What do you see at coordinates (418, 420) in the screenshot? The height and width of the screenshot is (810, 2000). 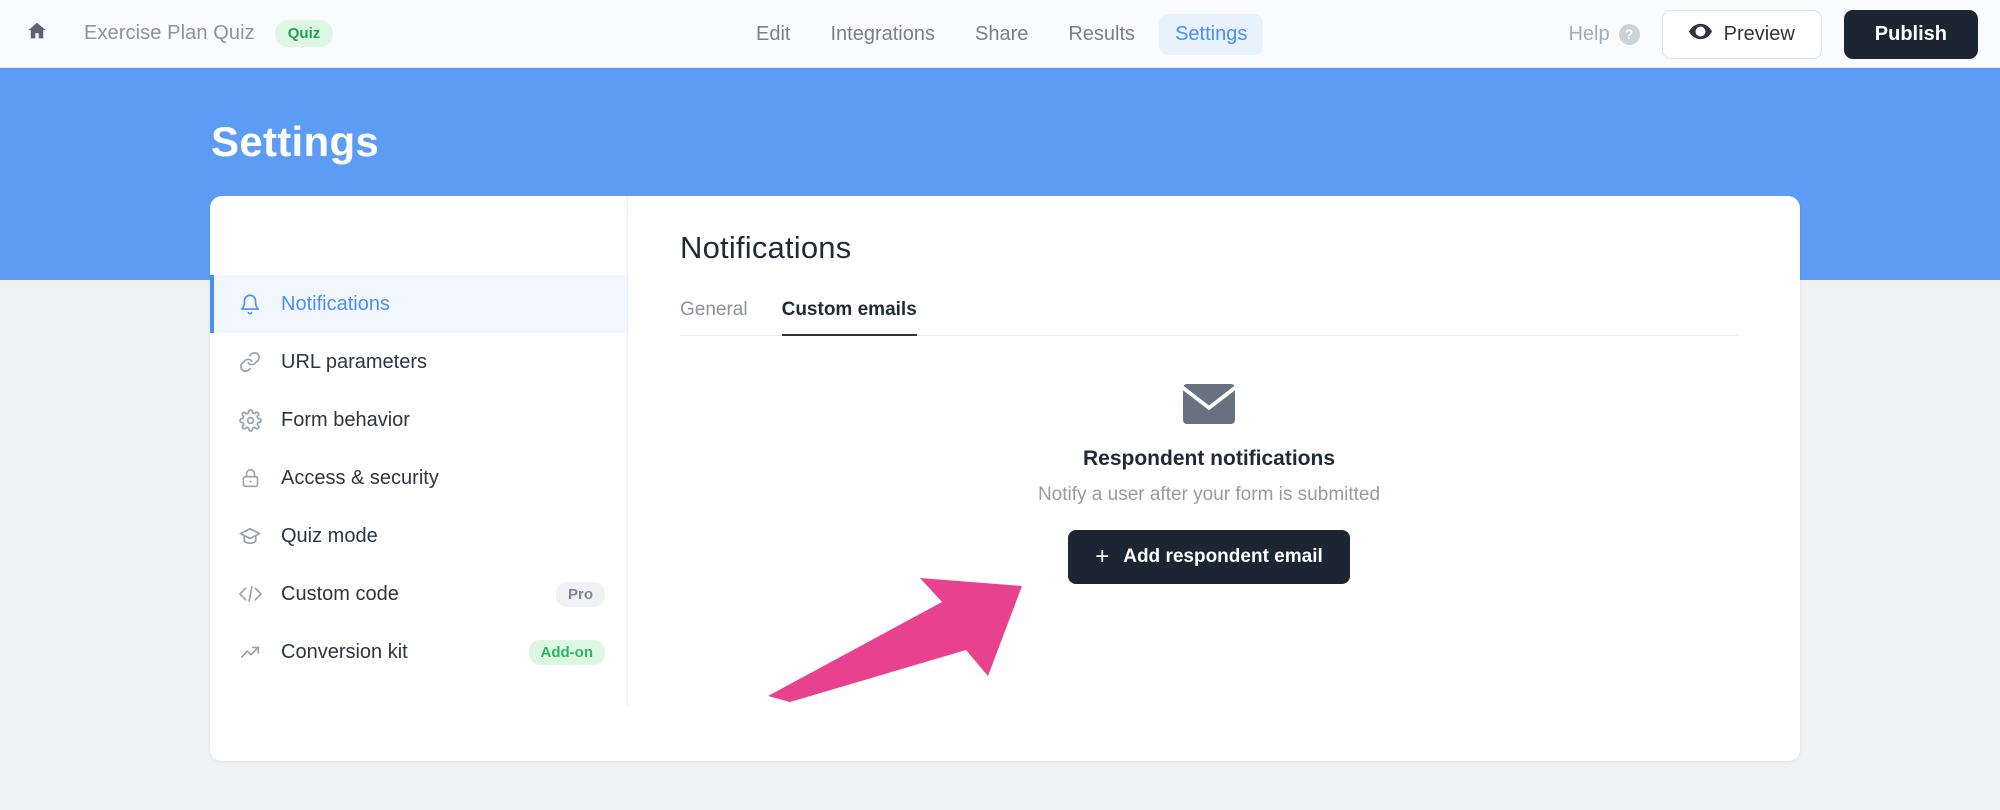 I see `sidebar-item-form-behavior: Form behavior` at bounding box center [418, 420].